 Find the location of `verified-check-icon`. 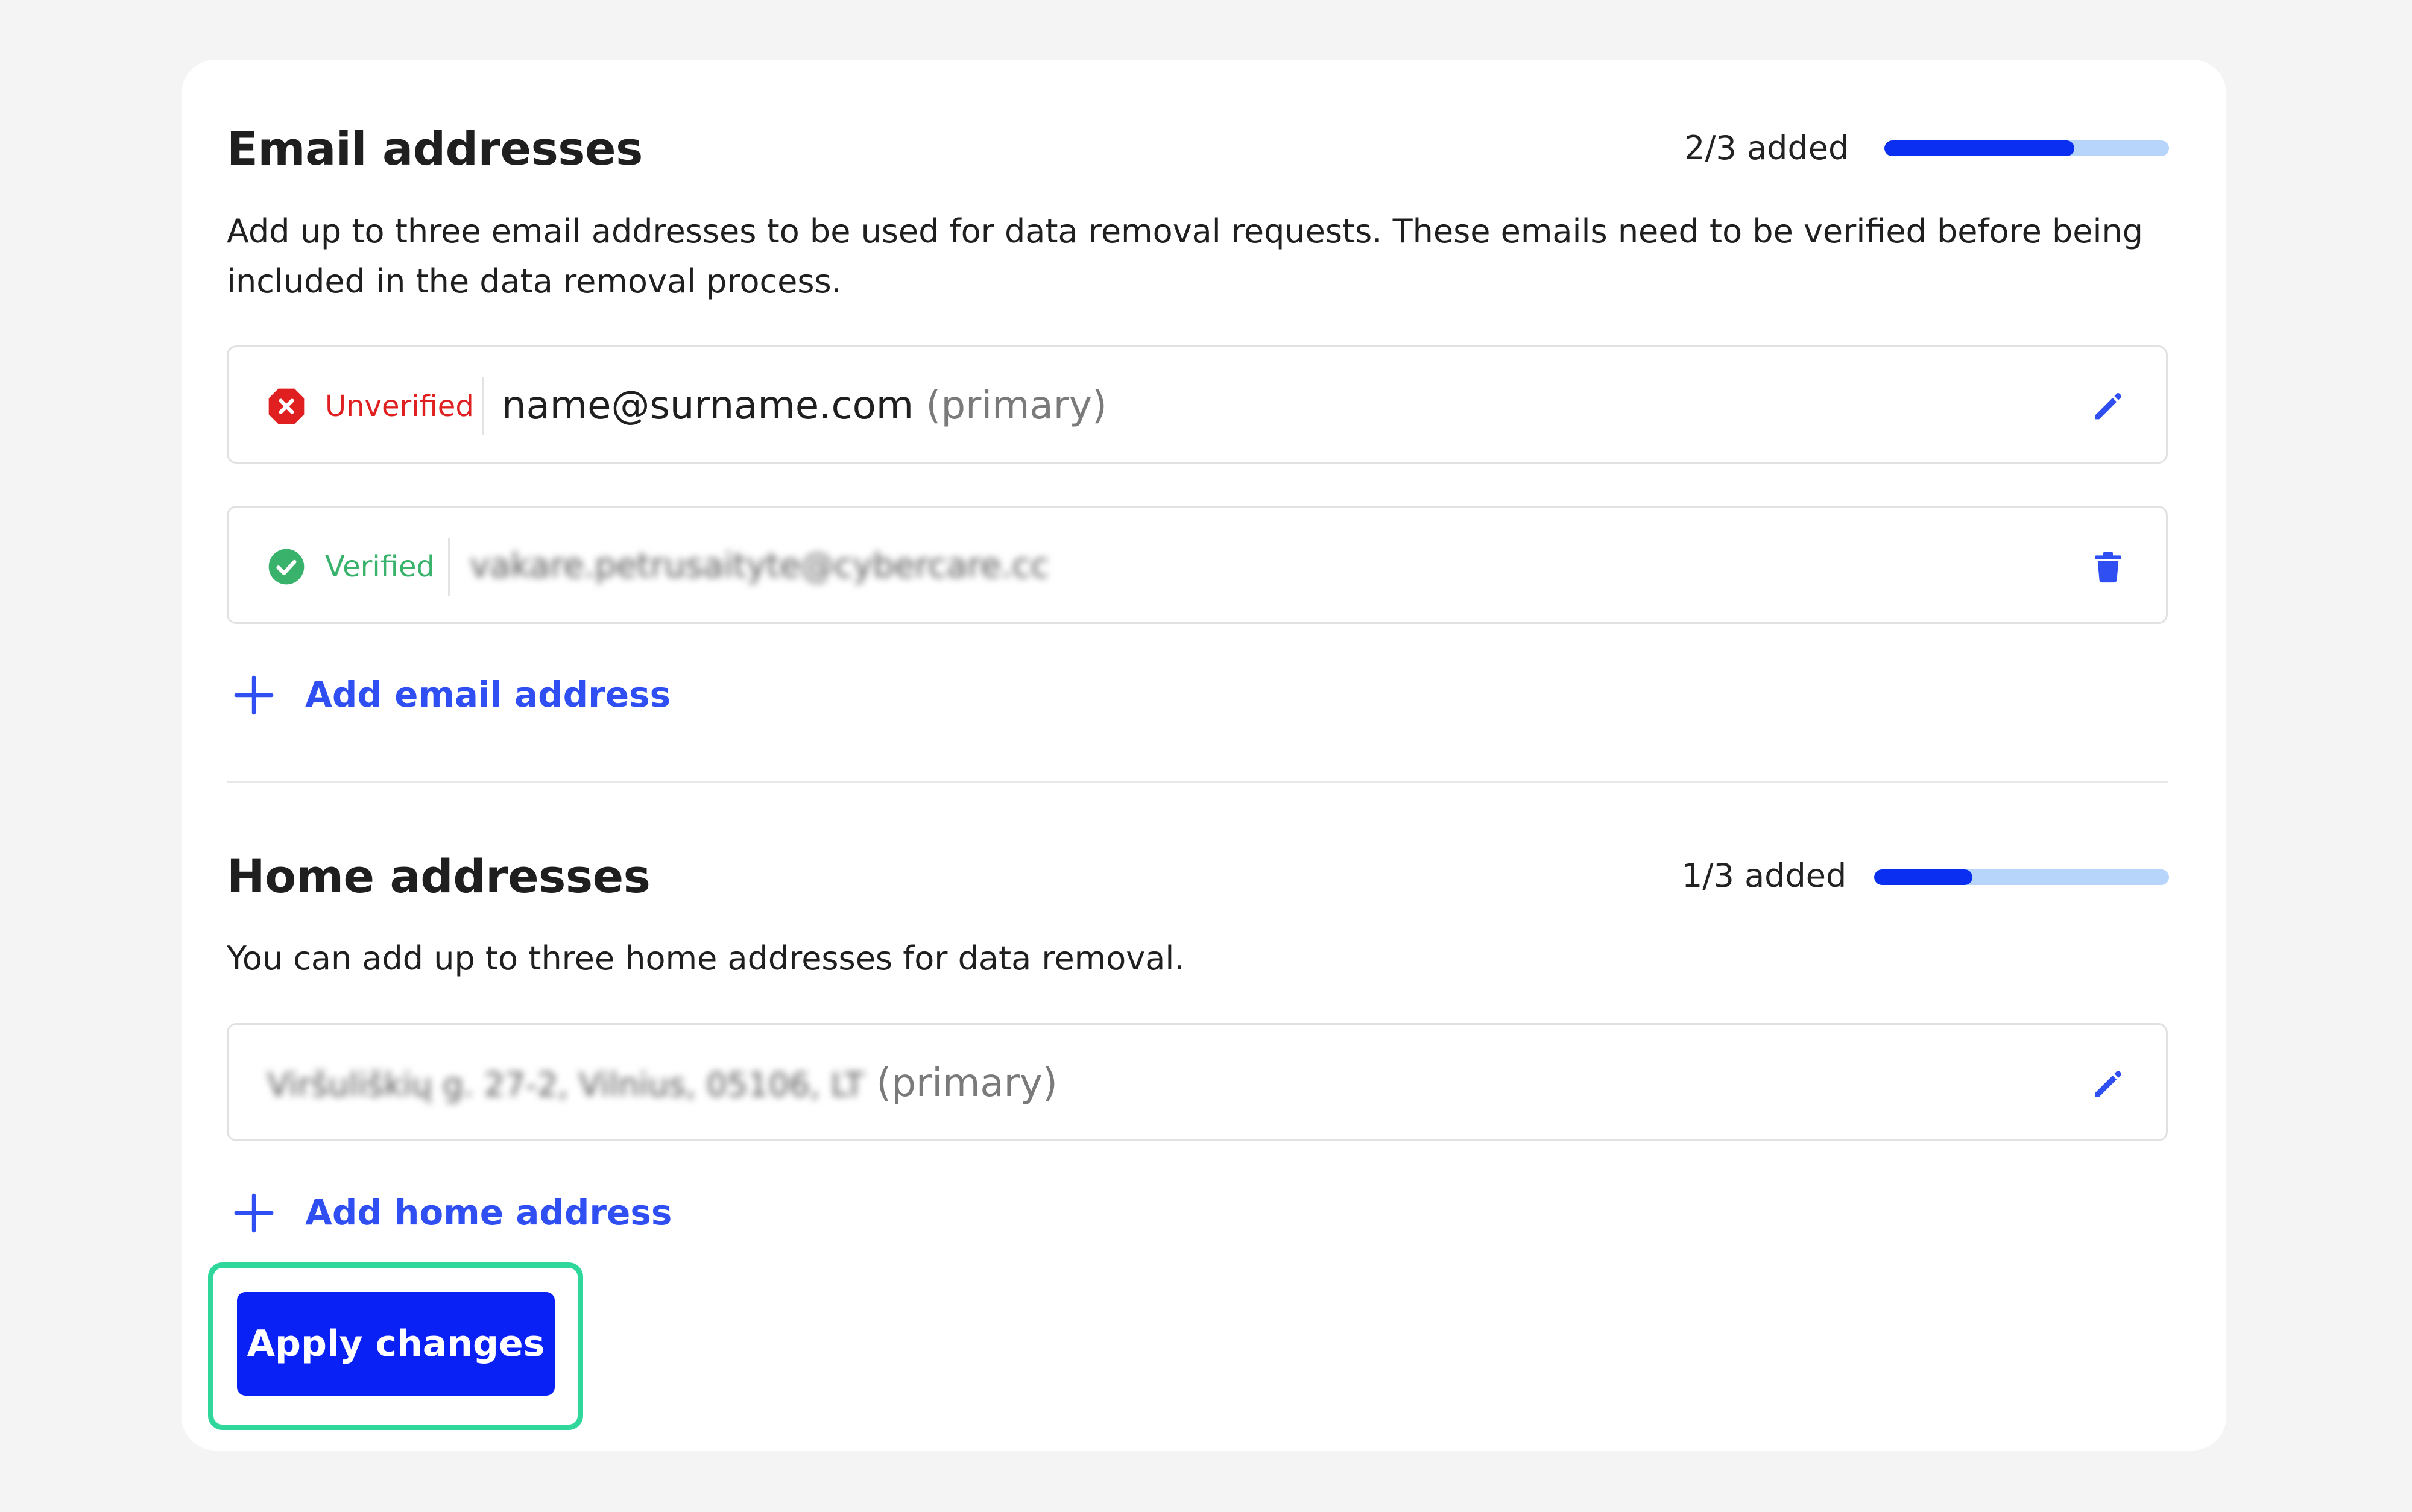

verified-check-icon is located at coordinates (286, 567).